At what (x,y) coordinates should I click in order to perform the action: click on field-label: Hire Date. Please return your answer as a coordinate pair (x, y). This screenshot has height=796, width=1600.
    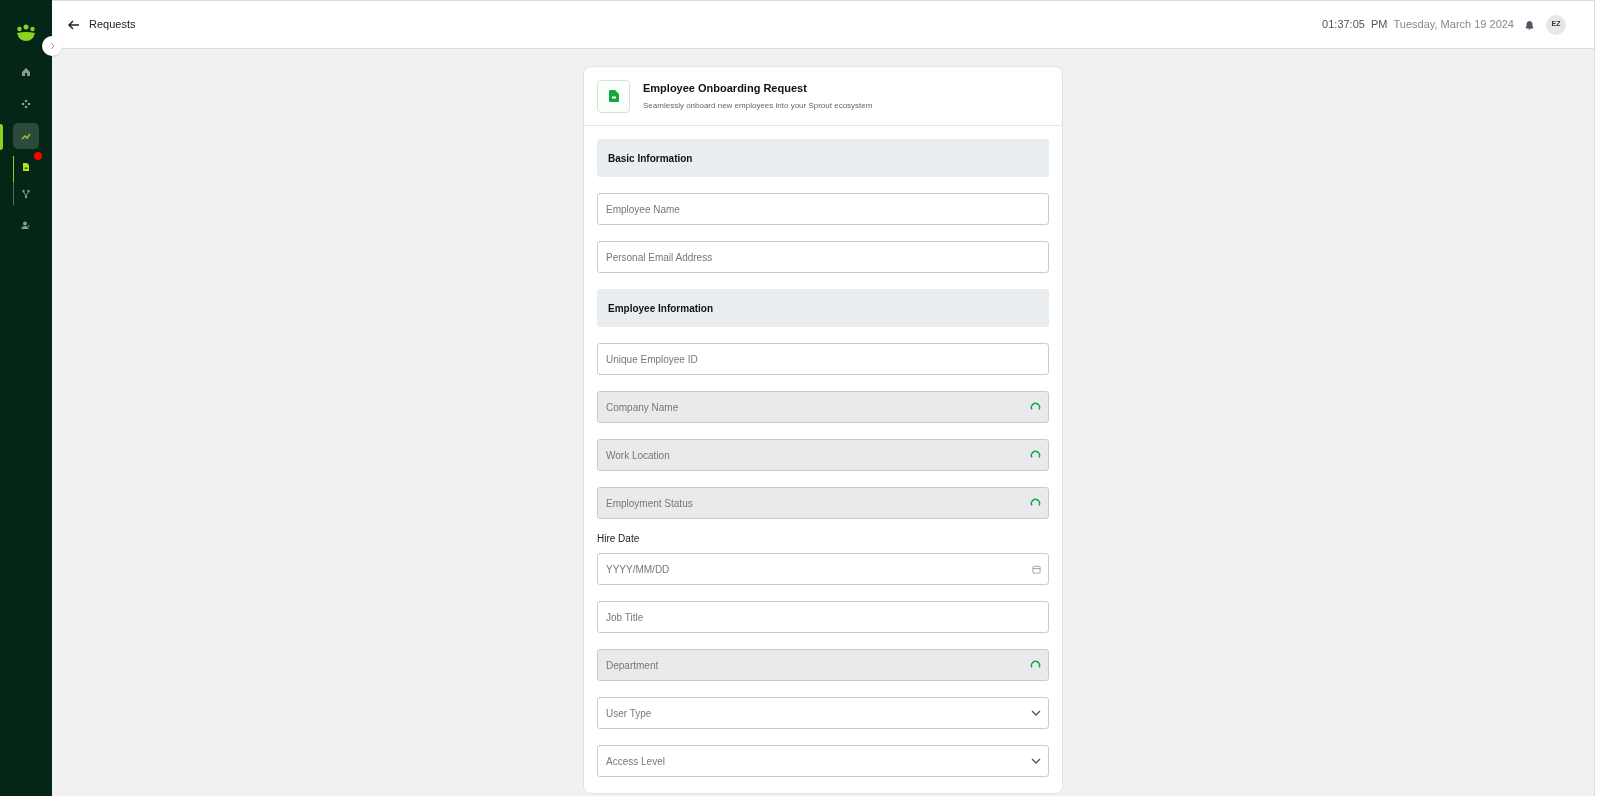
    Looking at the image, I should click on (619, 539).